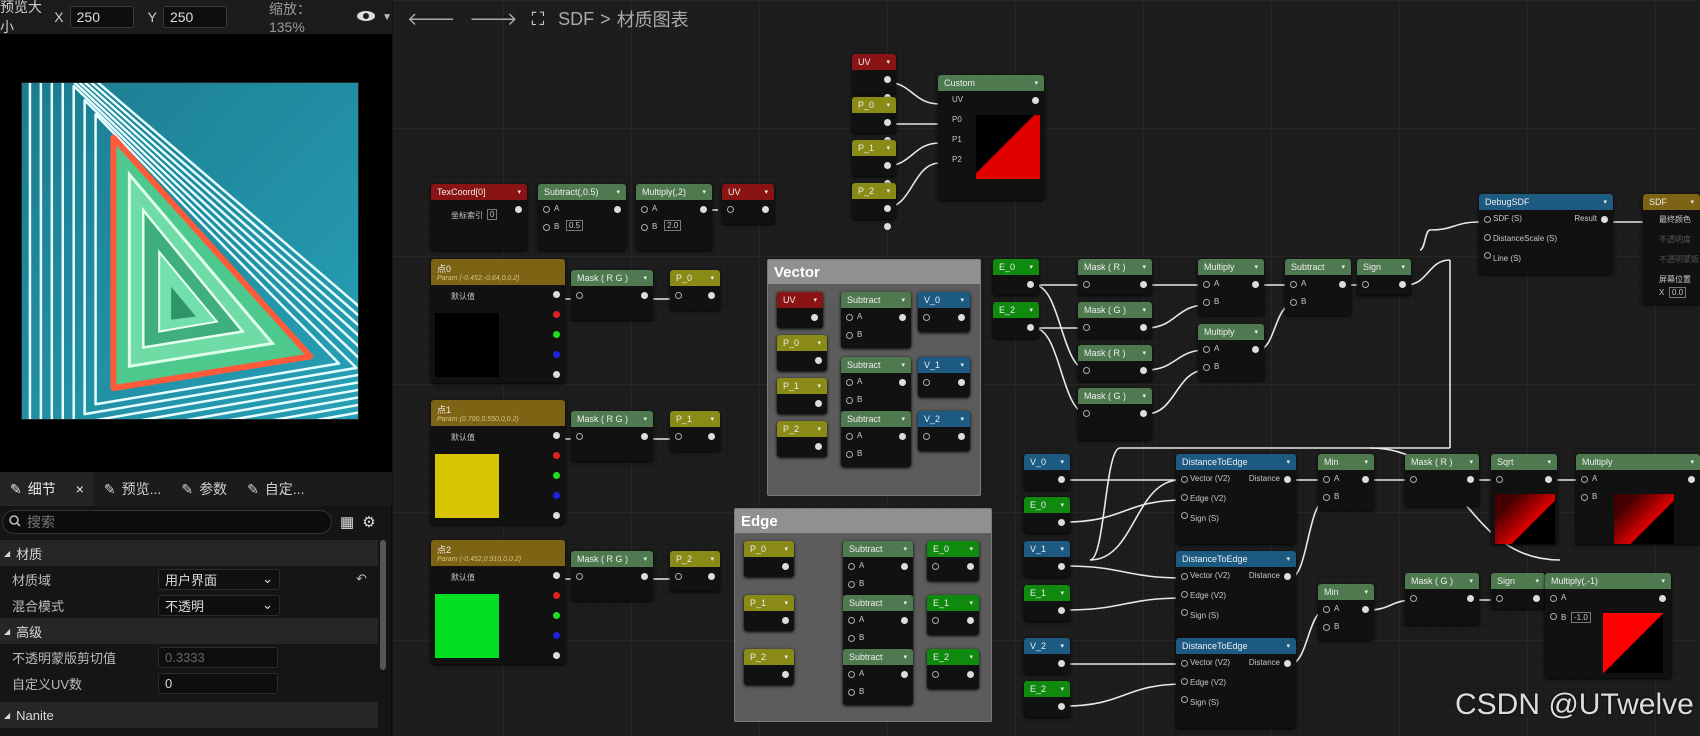 This screenshot has height=736, width=1700. Describe the element at coordinates (467, 626) in the screenshot. I see `param-point2-swatch` at that location.